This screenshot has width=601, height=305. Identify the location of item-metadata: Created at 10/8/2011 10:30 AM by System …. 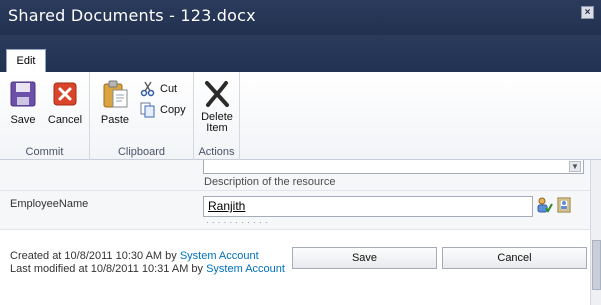
(147, 263).